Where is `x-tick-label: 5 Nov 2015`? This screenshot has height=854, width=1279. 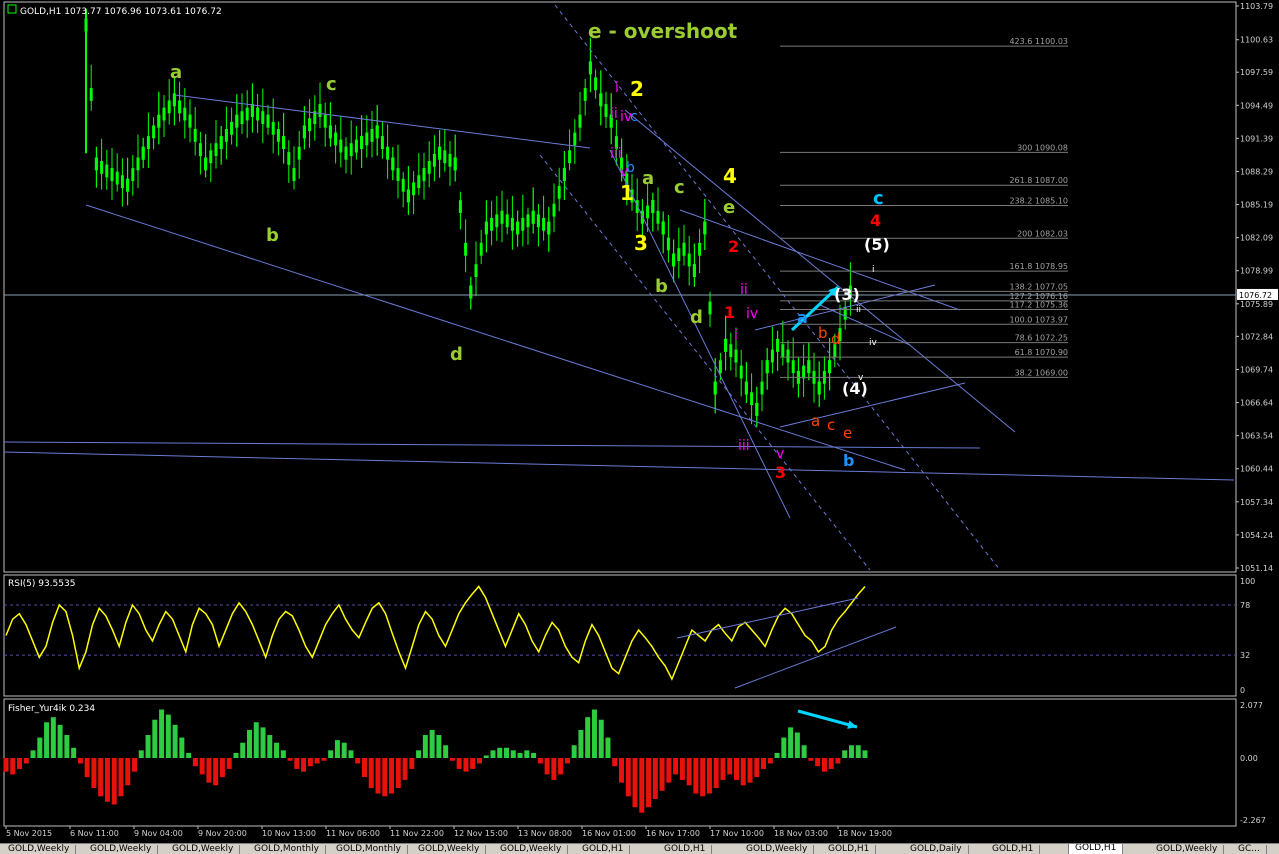
x-tick-label: 5 Nov 2015 is located at coordinates (29, 833).